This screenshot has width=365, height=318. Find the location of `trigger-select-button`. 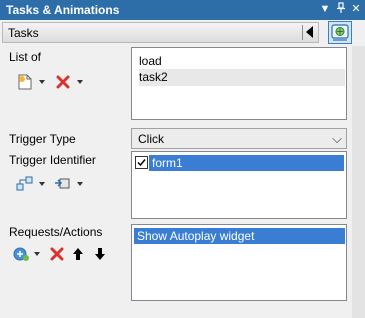

trigger-select-button is located at coordinates (63, 184).